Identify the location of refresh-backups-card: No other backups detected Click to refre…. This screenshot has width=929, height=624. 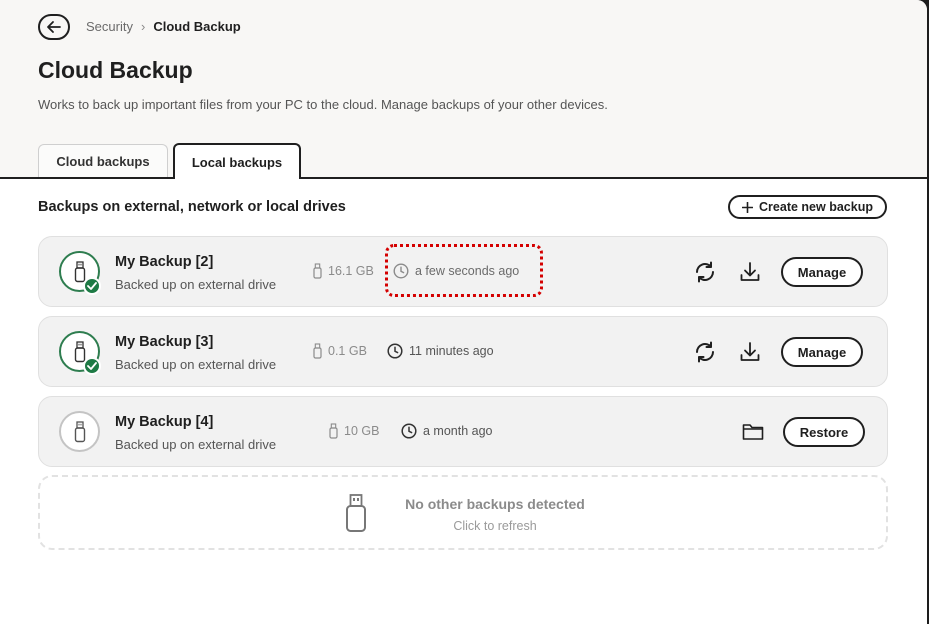
(463, 512).